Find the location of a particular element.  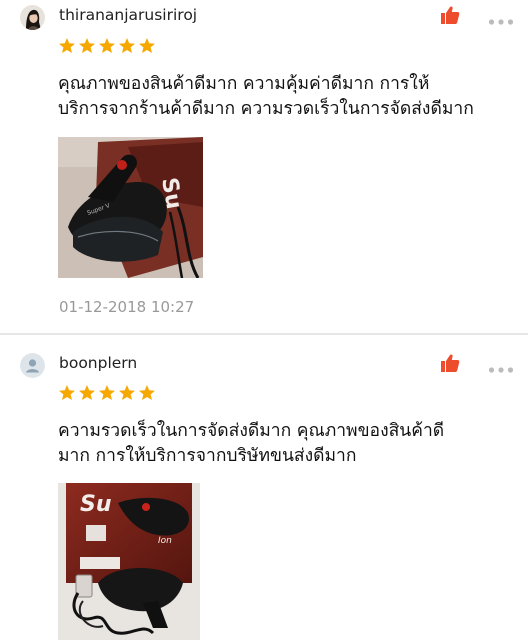

review-text-line: มาก การให้บริการจากบริษัทขนส่งดีมาก is located at coordinates (207, 456).